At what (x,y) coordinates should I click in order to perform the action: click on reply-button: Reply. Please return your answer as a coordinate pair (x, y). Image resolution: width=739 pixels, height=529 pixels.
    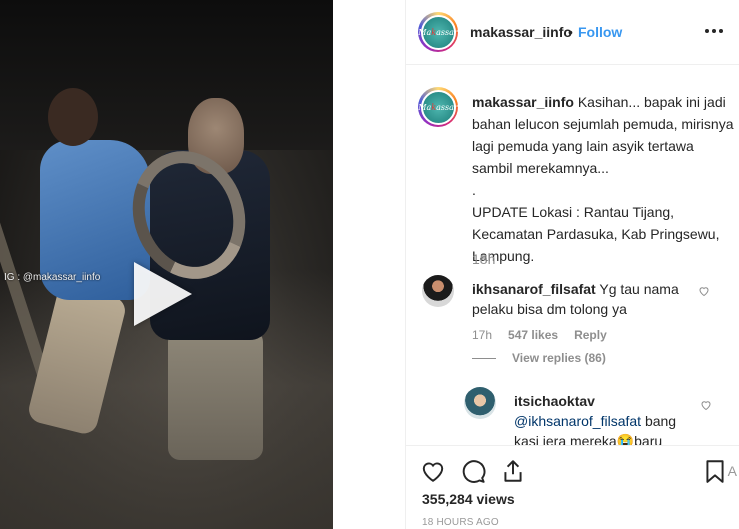
    Looking at the image, I should click on (590, 335).